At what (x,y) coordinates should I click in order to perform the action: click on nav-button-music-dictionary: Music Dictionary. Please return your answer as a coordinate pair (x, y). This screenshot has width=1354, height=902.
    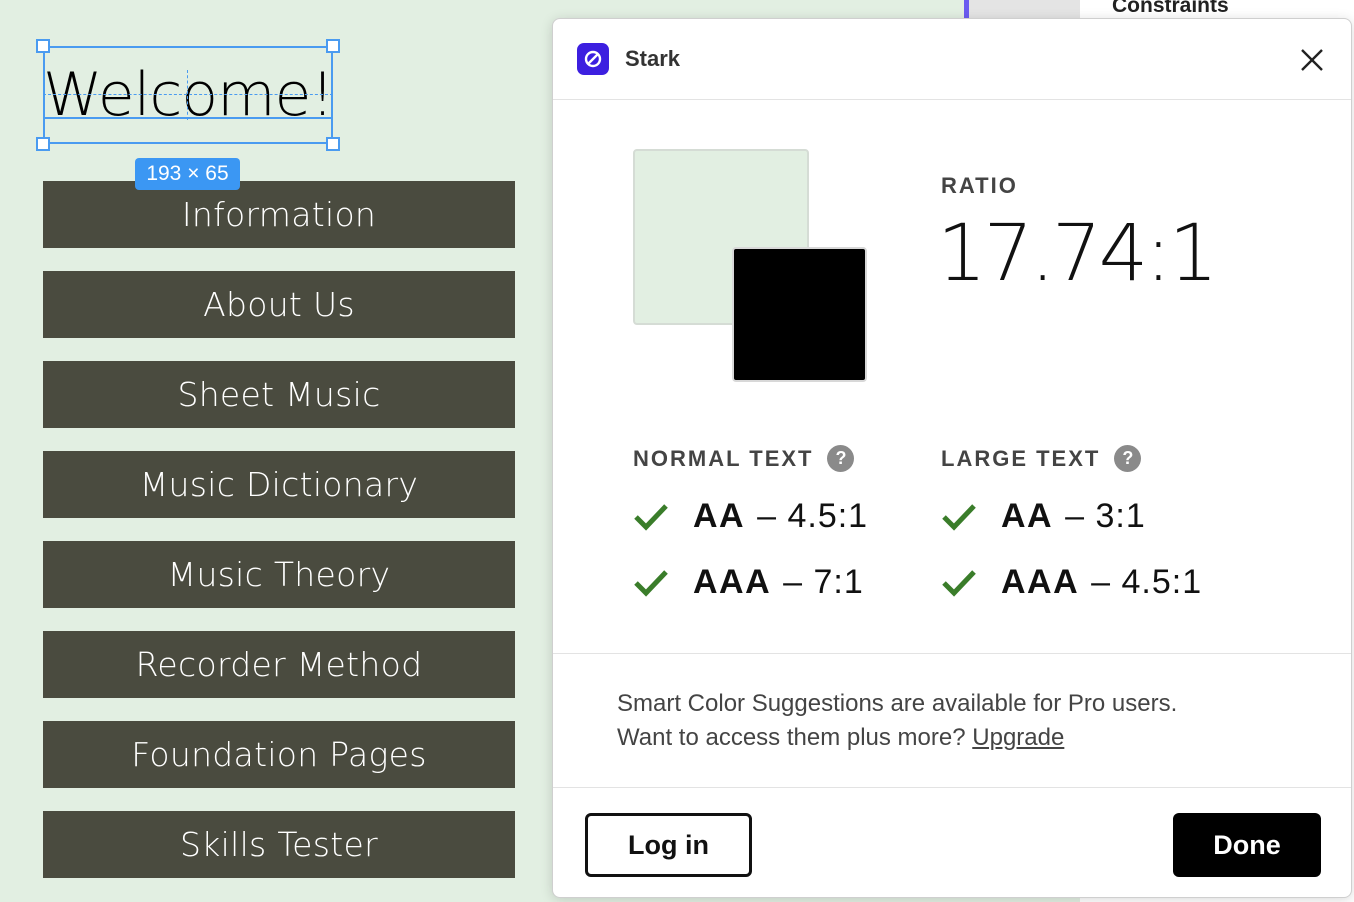
    Looking at the image, I should click on (279, 484).